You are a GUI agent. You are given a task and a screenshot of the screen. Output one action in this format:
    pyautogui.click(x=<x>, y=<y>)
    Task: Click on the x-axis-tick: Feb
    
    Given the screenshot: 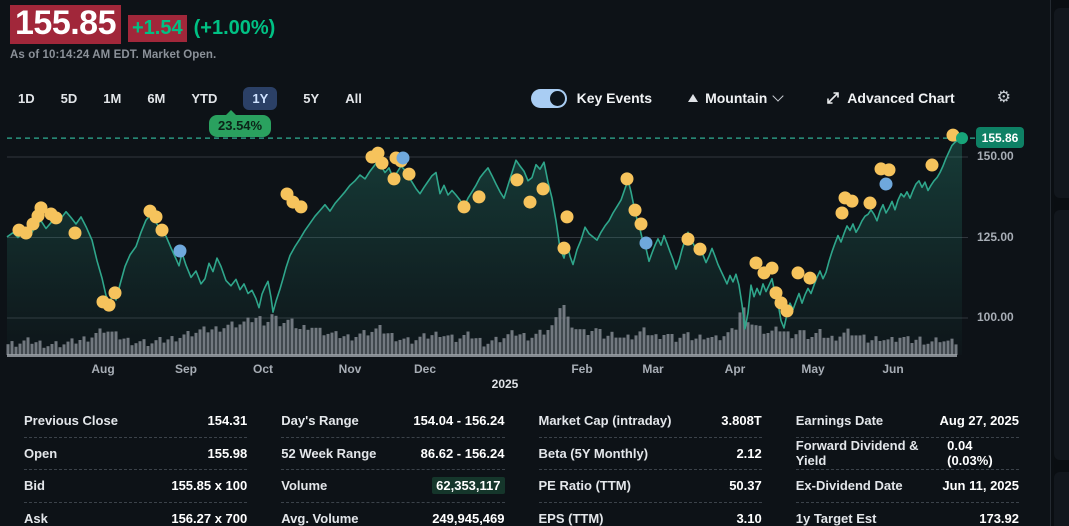 What is the action you would take?
    pyautogui.click(x=582, y=369)
    